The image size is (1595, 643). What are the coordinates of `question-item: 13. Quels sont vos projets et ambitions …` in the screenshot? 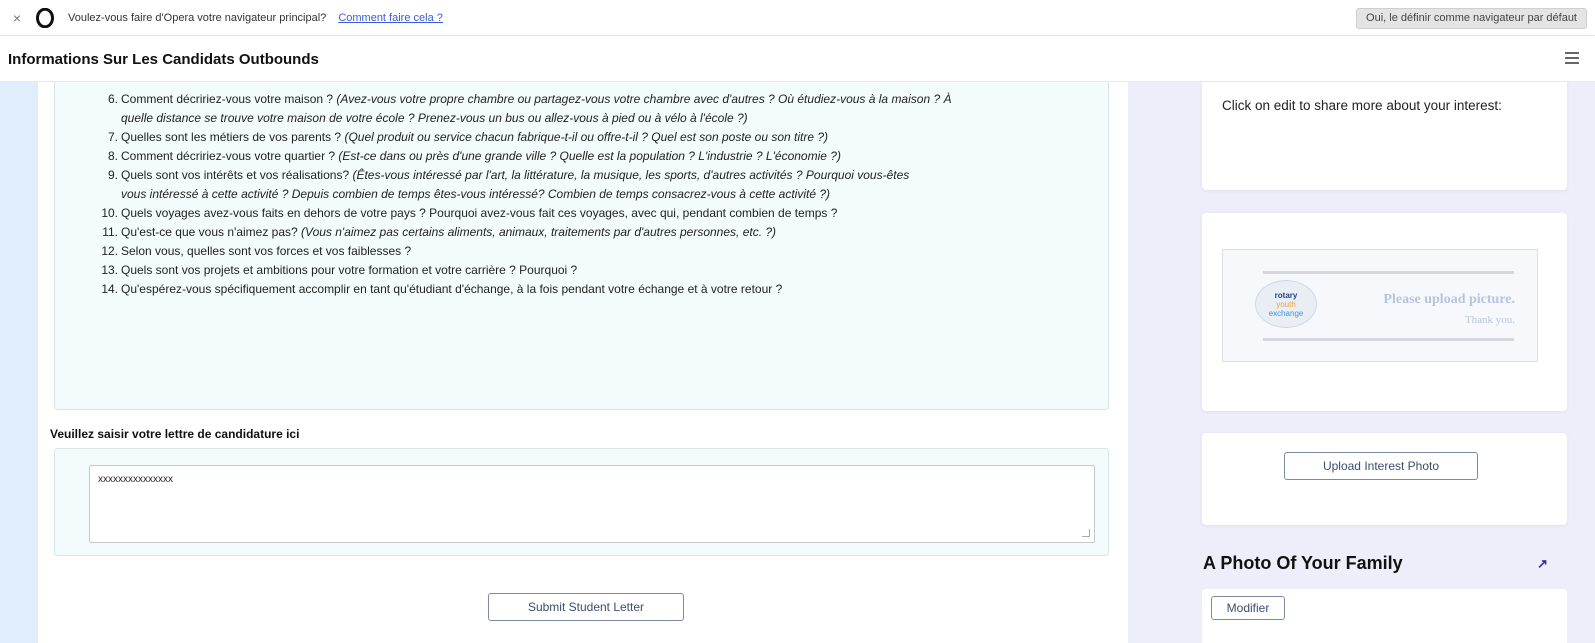 It's located at (339, 270).